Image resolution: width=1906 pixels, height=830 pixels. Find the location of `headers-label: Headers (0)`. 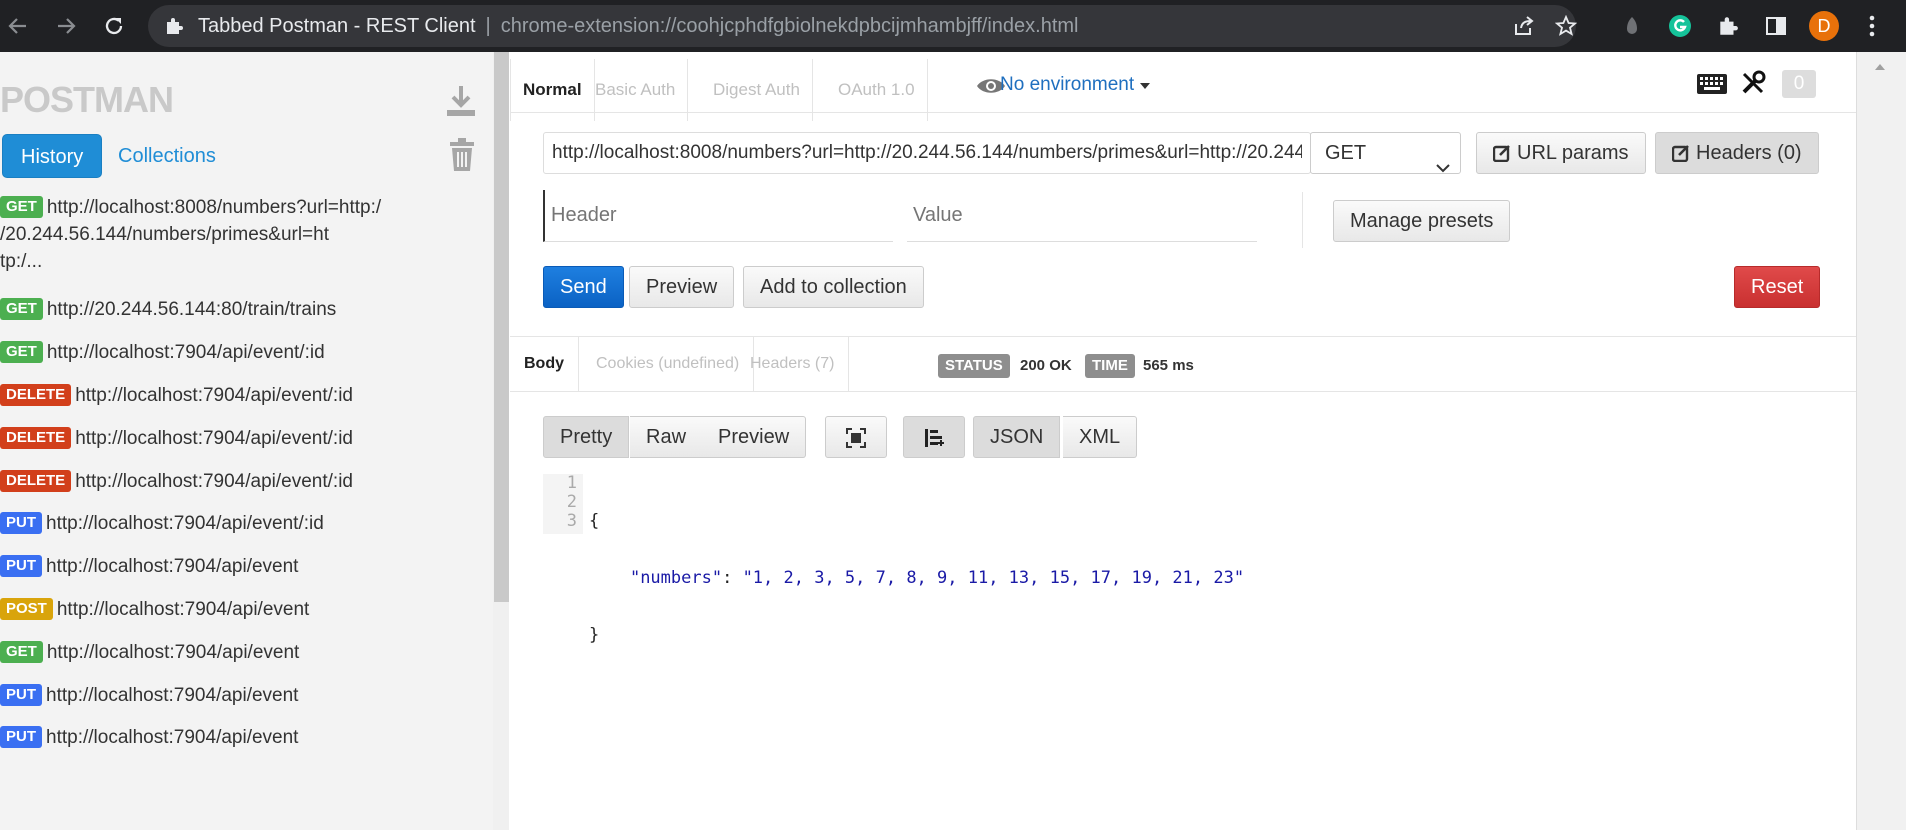

headers-label: Headers (0) is located at coordinates (1749, 153).